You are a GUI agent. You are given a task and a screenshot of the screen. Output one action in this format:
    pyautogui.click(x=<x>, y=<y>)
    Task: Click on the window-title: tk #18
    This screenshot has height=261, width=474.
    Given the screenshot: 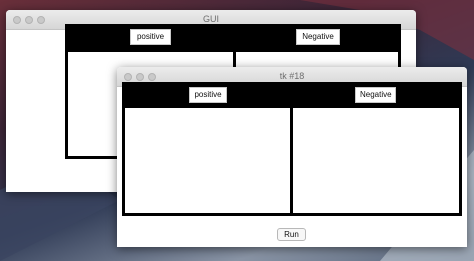 What is the action you would take?
    pyautogui.click(x=292, y=76)
    